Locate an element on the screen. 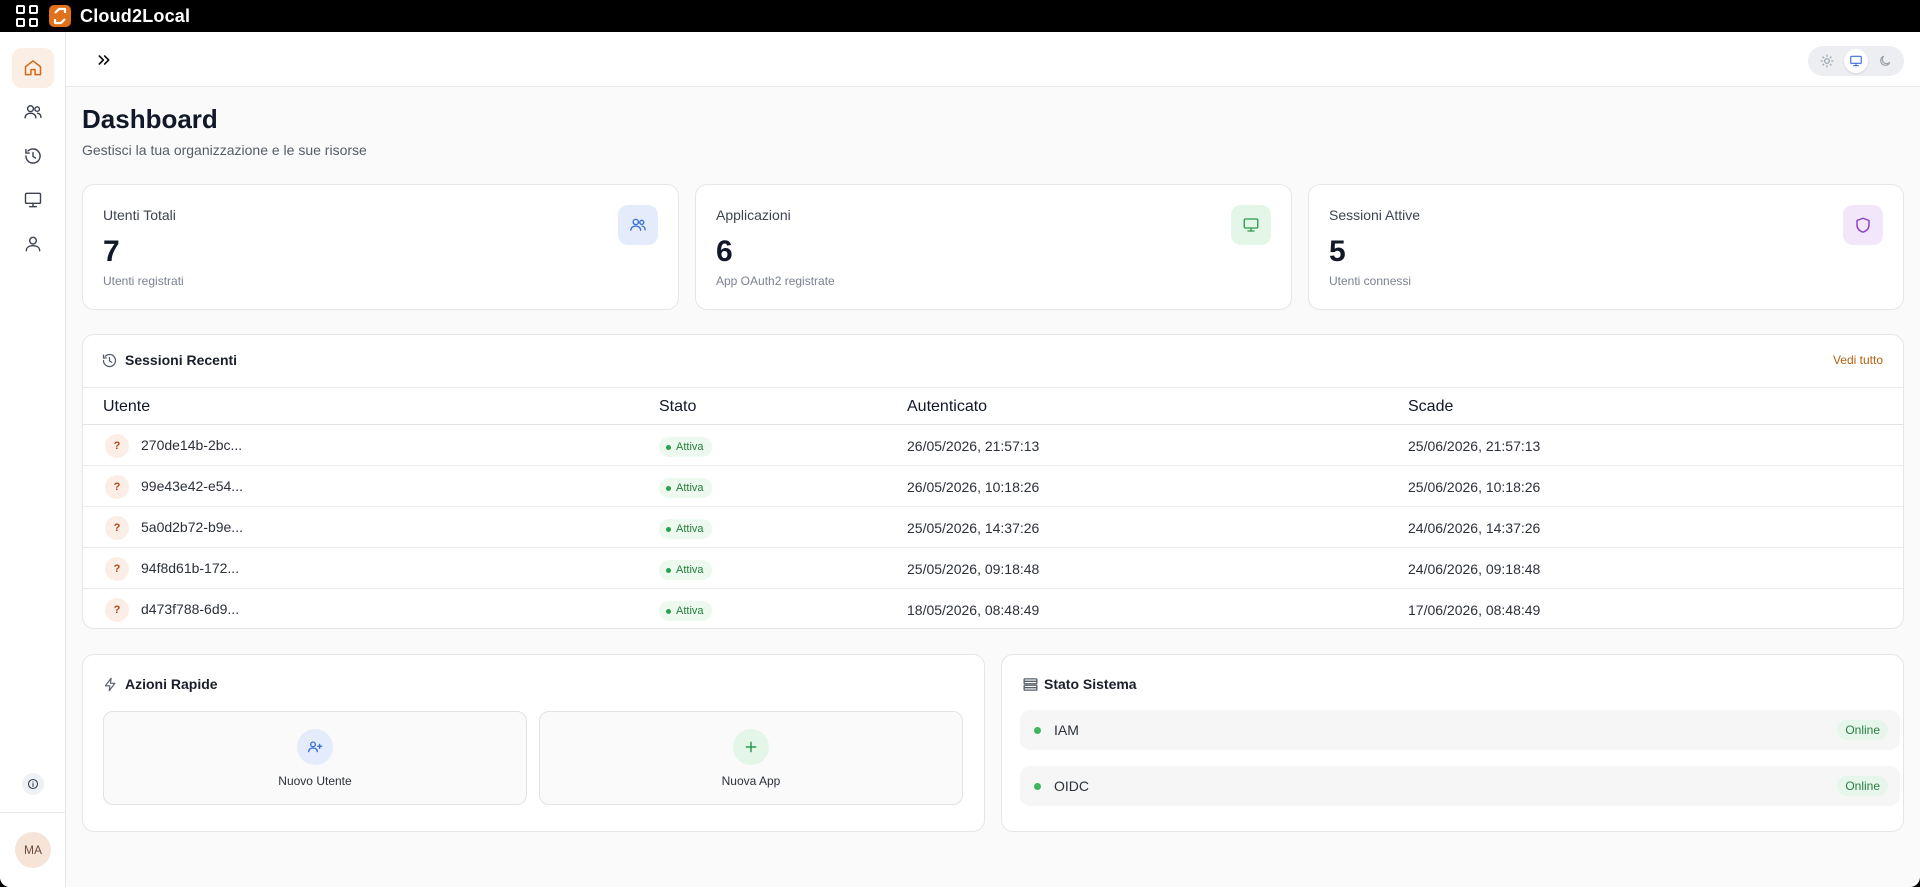 Image resolution: width=1920 pixels, height=887 pixels. system-service-row: IAM Online is located at coordinates (1460, 730).